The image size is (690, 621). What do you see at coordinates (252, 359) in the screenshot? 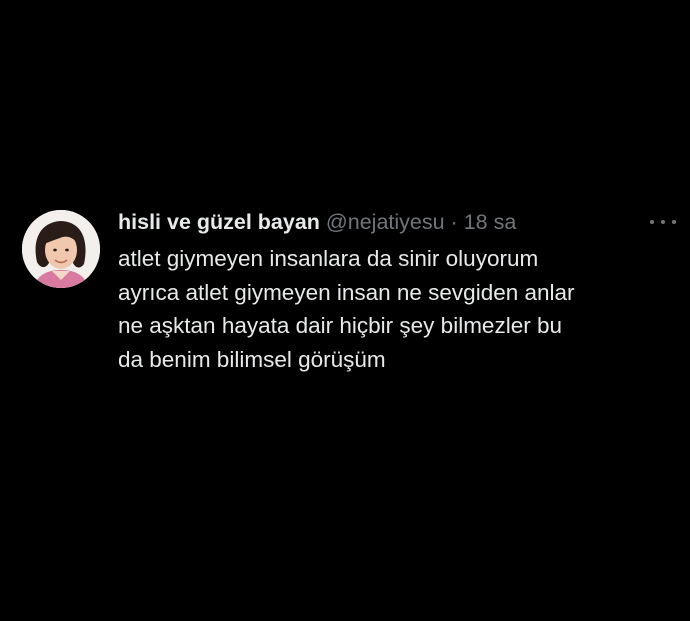
I see `tweet-text-line: da benim bilimsel görüşüm` at bounding box center [252, 359].